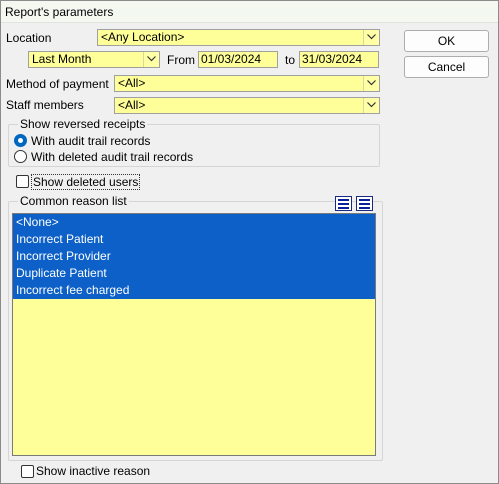  Describe the element at coordinates (20, 140) in the screenshot. I see `audit-trail-radio` at that location.